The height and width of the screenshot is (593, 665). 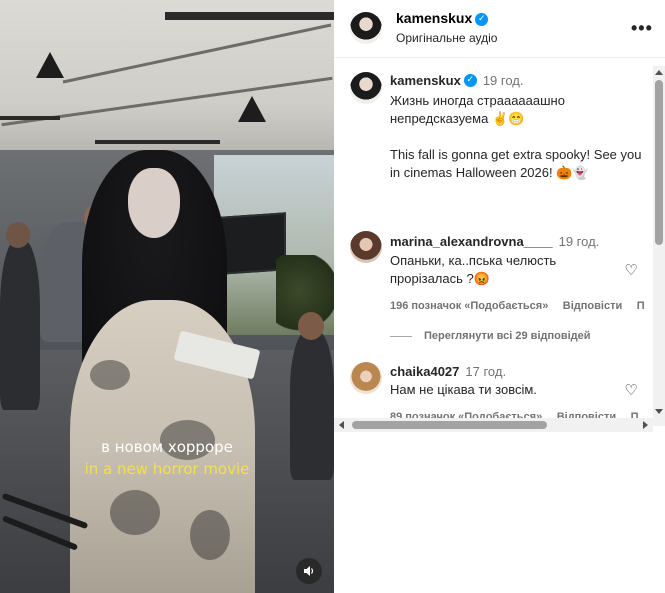 What do you see at coordinates (167, 469) in the screenshot?
I see `subtitle-english: in a new horror movie` at bounding box center [167, 469].